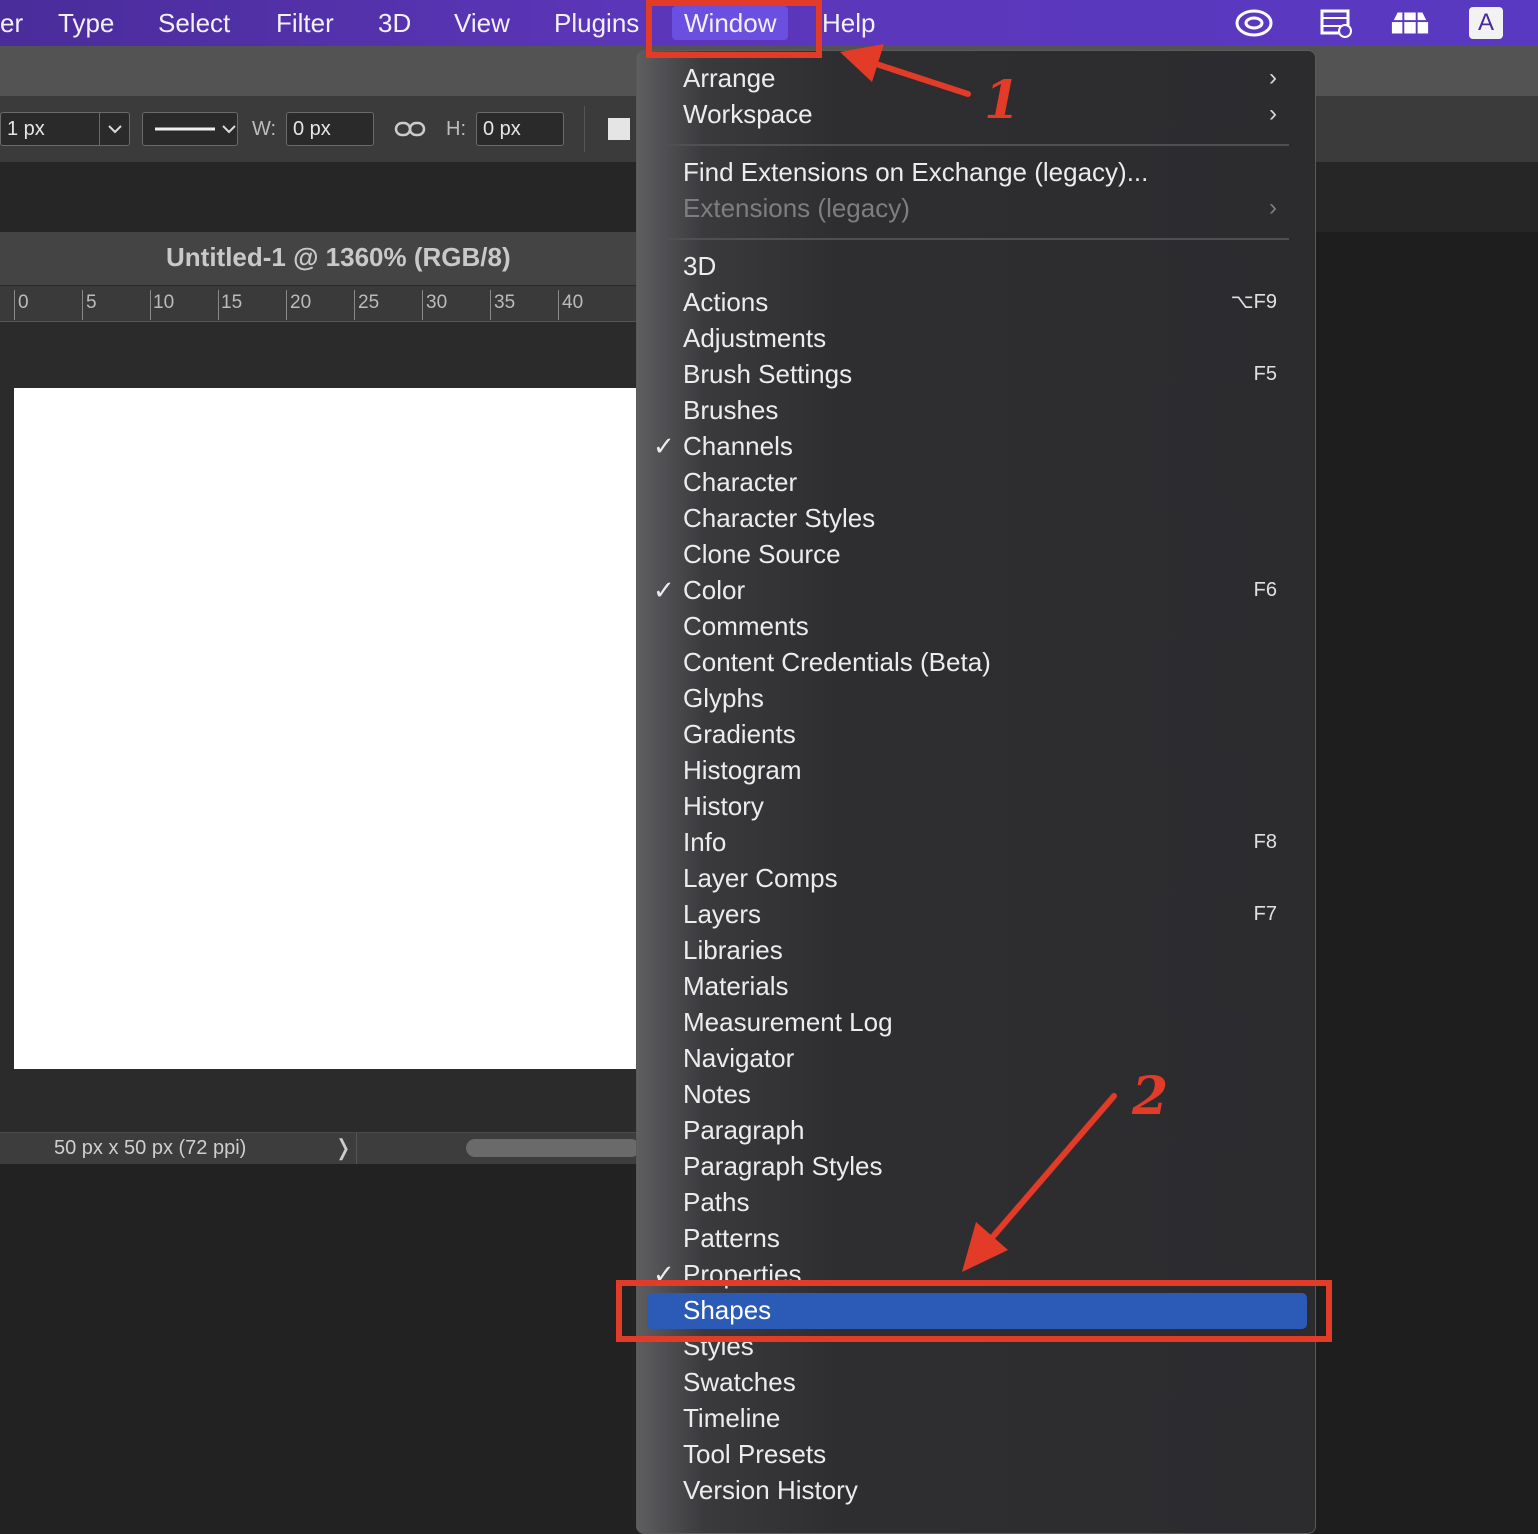 This screenshot has width=1538, height=1534. Describe the element at coordinates (1002, 100) in the screenshot. I see `step-1-label: 1` at that location.